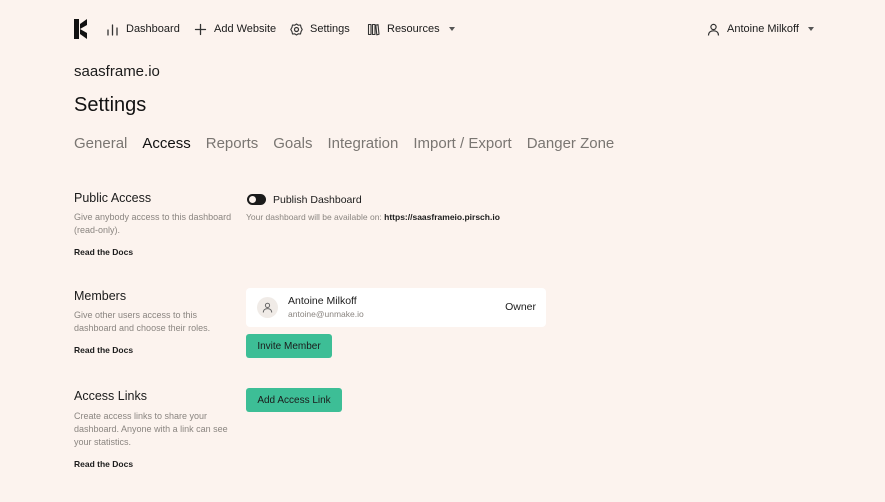  What do you see at coordinates (462, 143) in the screenshot?
I see `tab-import-export: Import / Export` at bounding box center [462, 143].